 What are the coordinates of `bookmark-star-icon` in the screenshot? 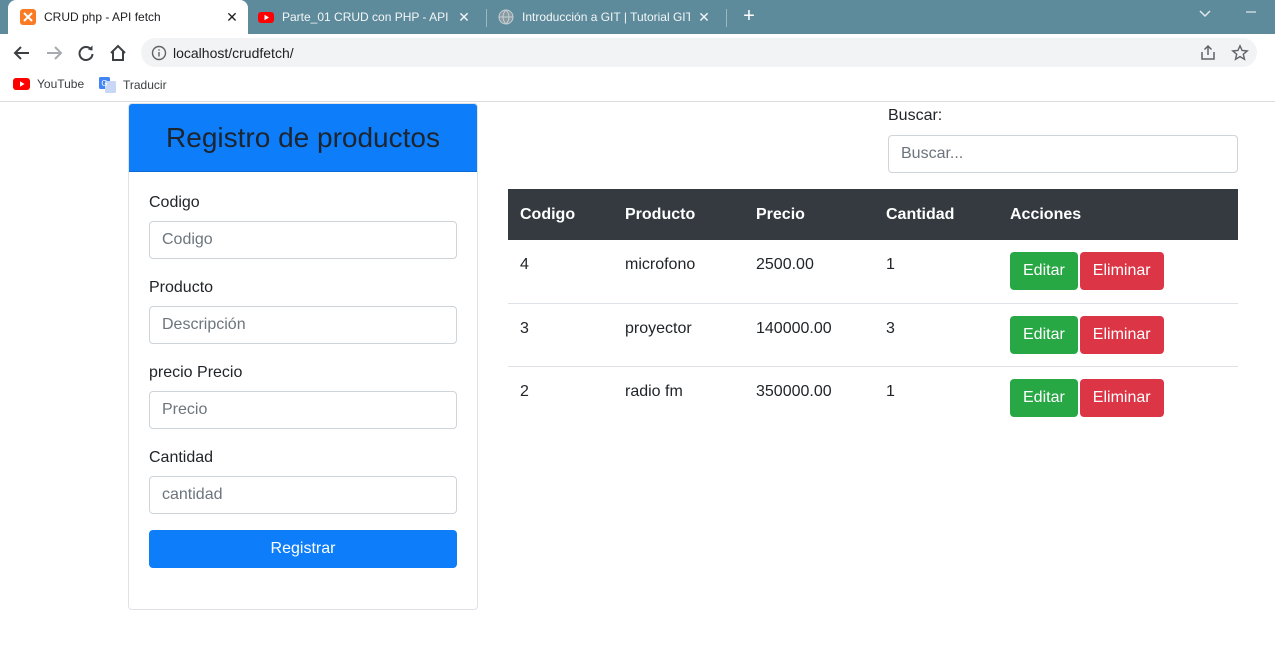 It's located at (1240, 53).